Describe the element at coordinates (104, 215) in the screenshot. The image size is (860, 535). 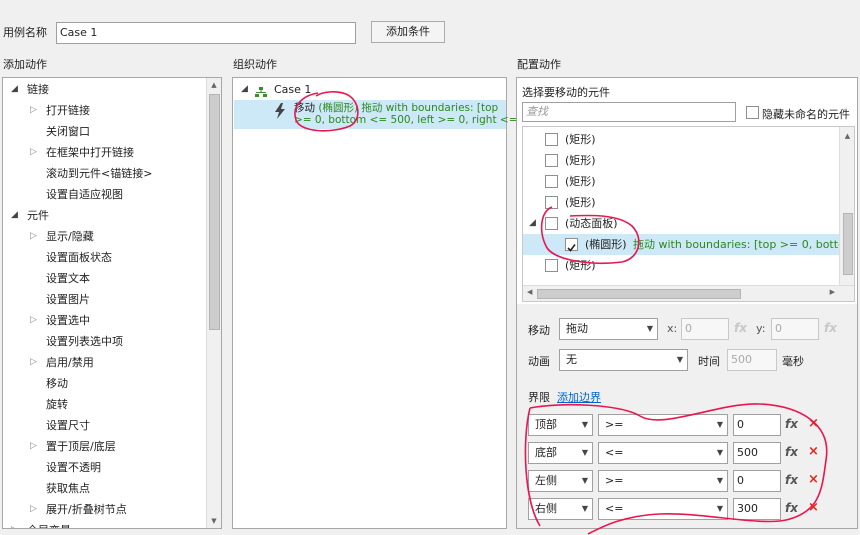
I see `action-tree-item: ◢ 元件` at that location.